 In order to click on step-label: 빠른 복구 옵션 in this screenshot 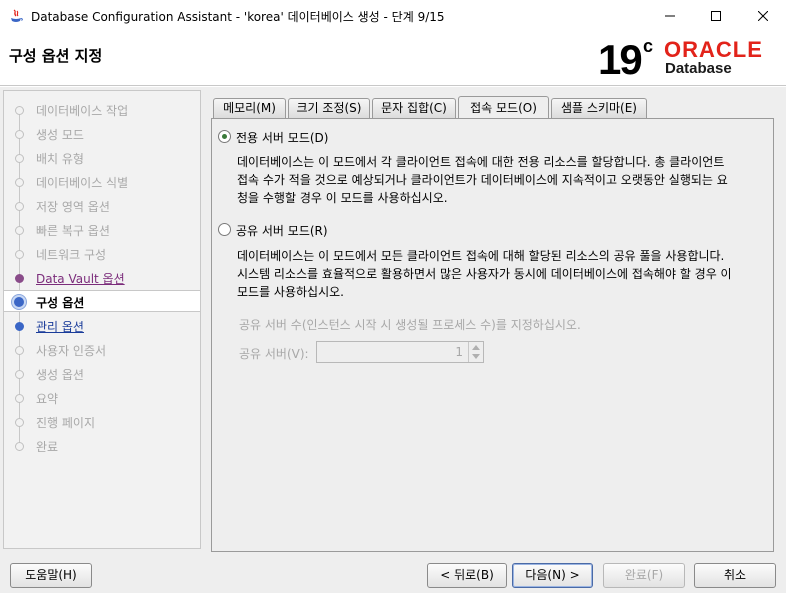, I will do `click(73, 231)`.